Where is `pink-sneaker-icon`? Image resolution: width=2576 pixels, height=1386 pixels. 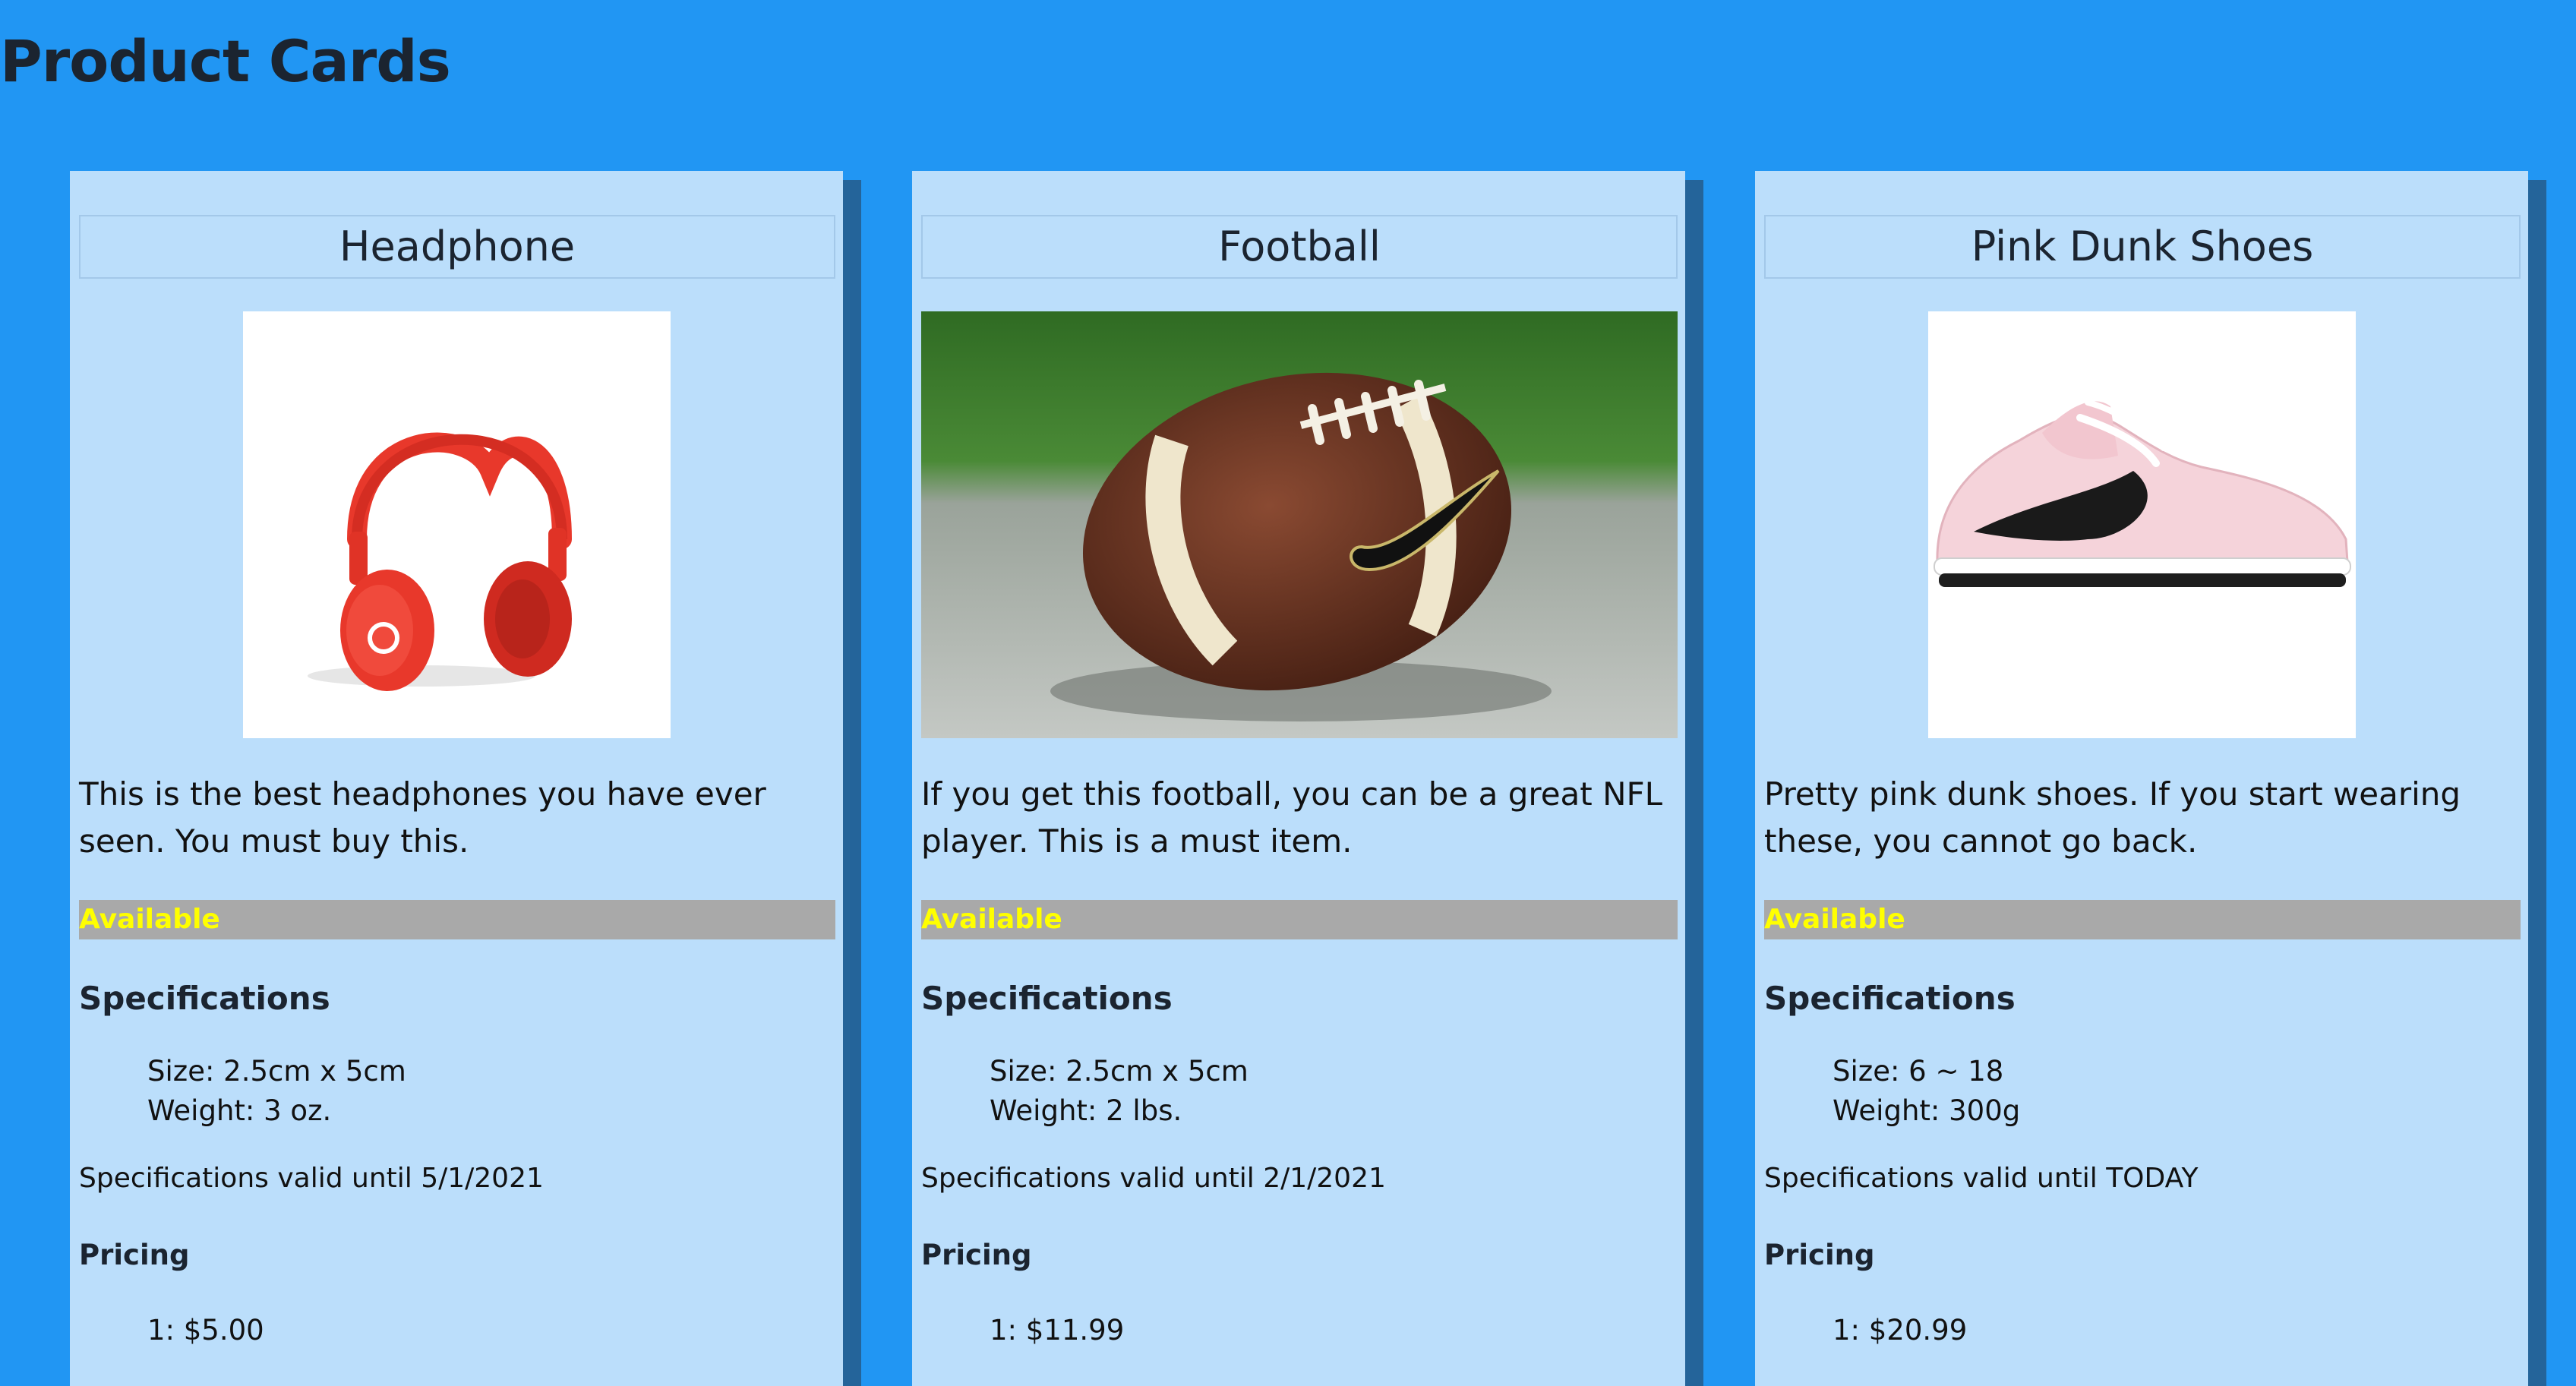
pink-sneaker-icon is located at coordinates (2142, 524).